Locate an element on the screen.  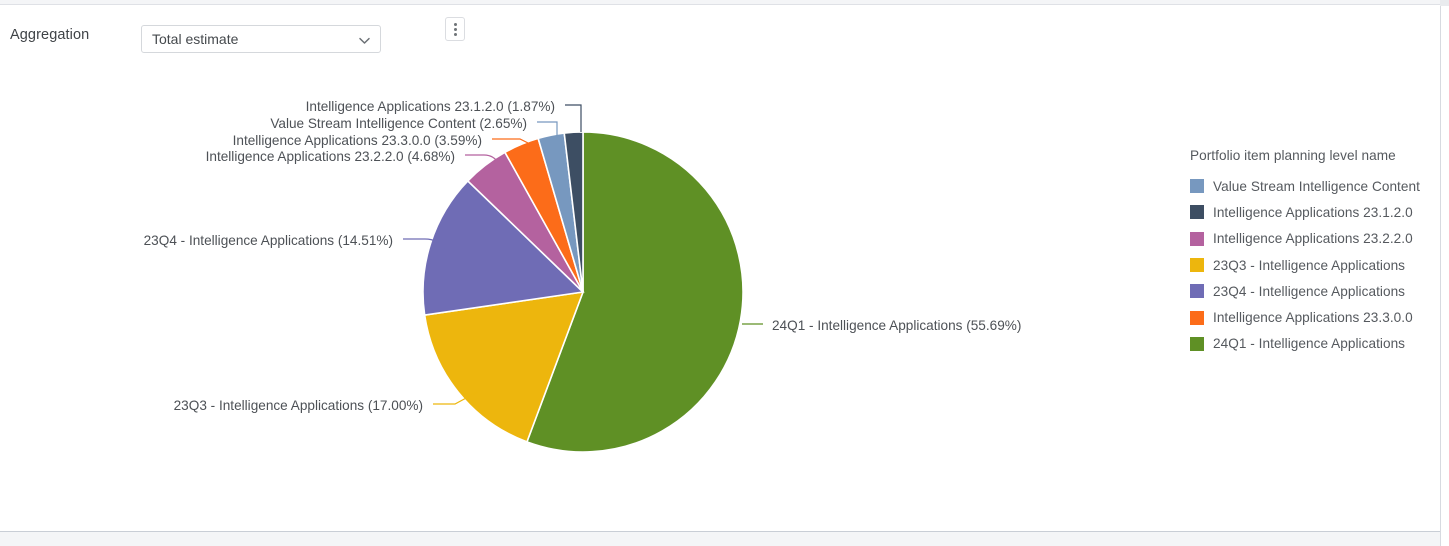
legend-item-label: Value Stream Intelligence Content is located at coordinates (1316, 186).